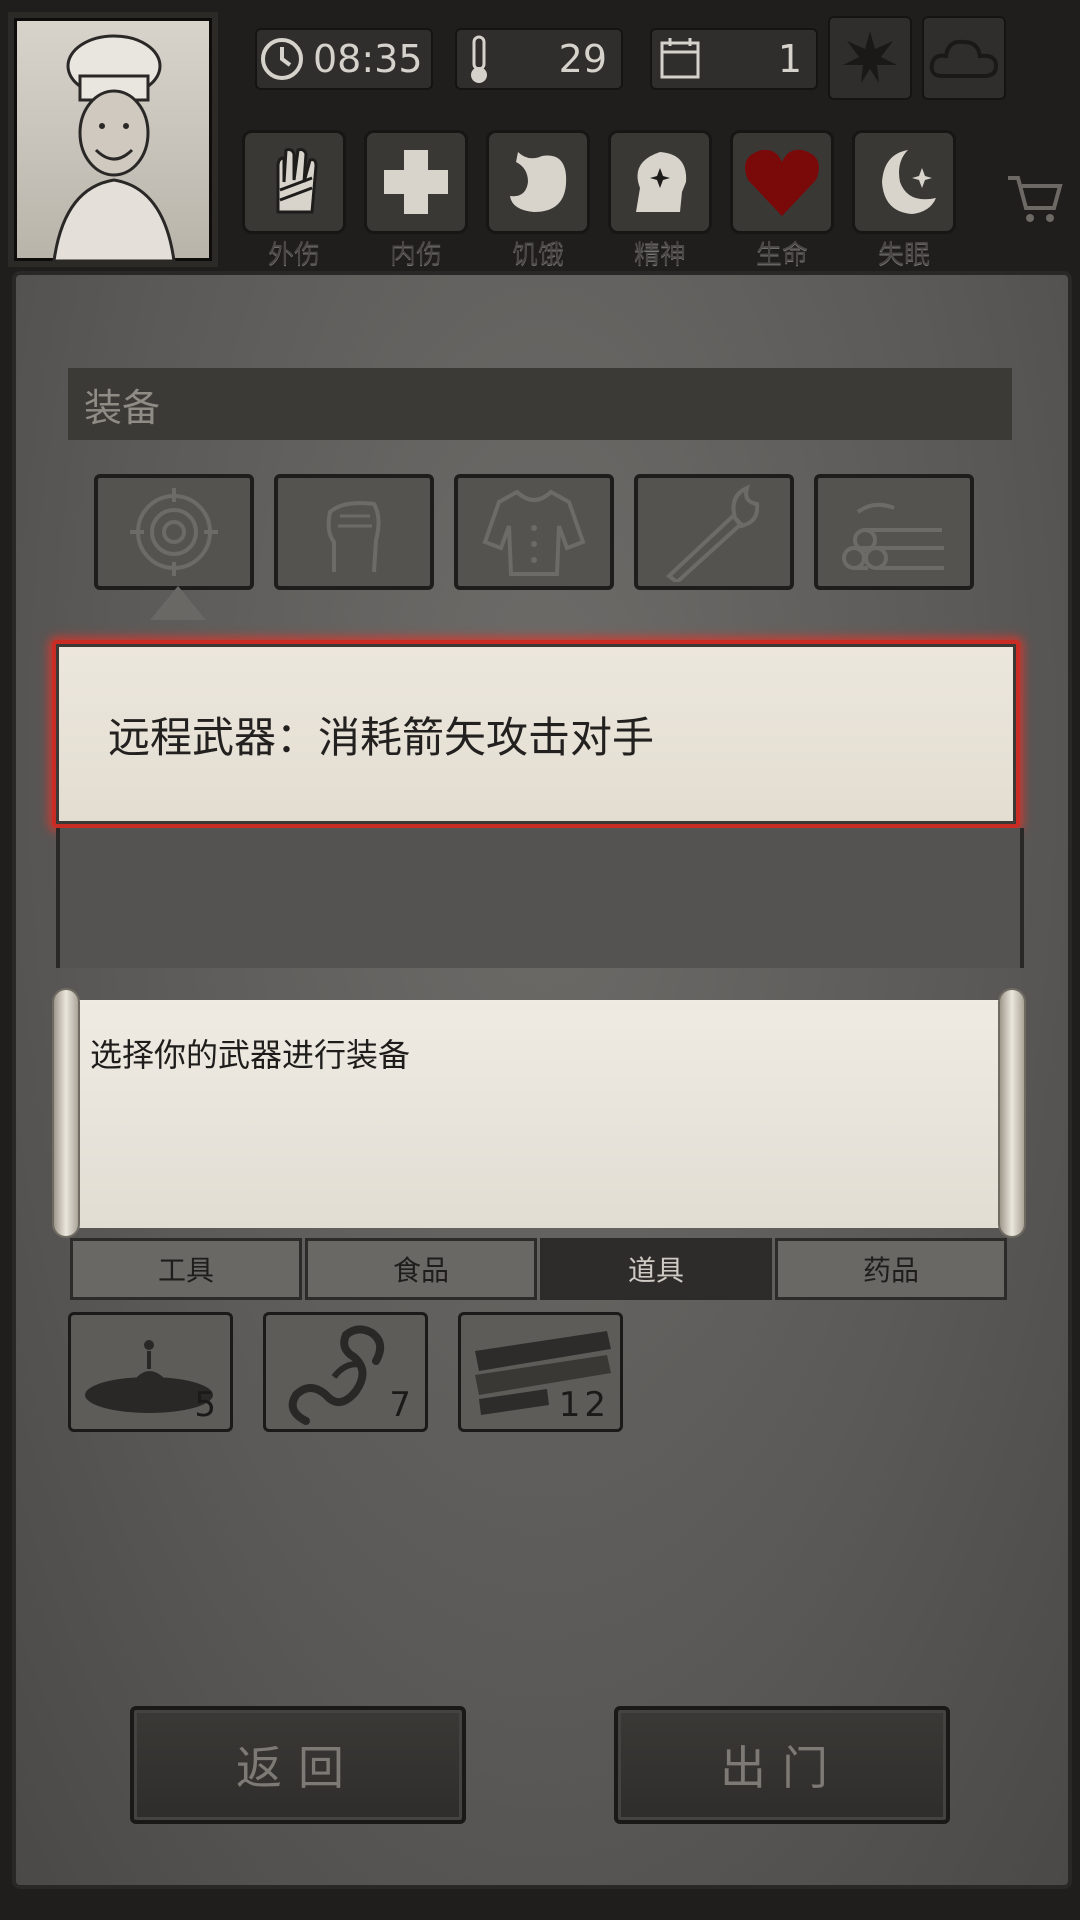  I want to click on scroll-text: 选择你的武器进行装备, so click(250, 1055).